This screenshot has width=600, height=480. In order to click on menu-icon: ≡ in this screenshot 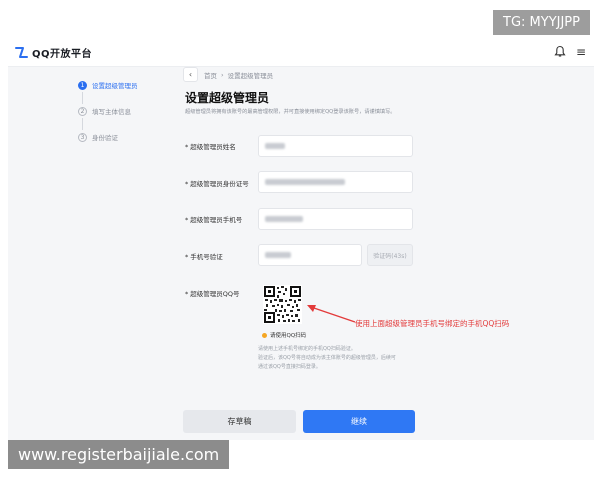, I will do `click(581, 52)`.